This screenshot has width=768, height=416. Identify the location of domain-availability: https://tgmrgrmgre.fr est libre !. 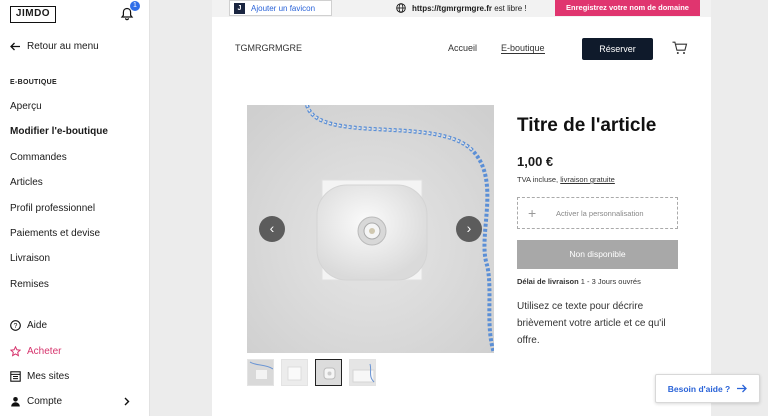
(461, 8).